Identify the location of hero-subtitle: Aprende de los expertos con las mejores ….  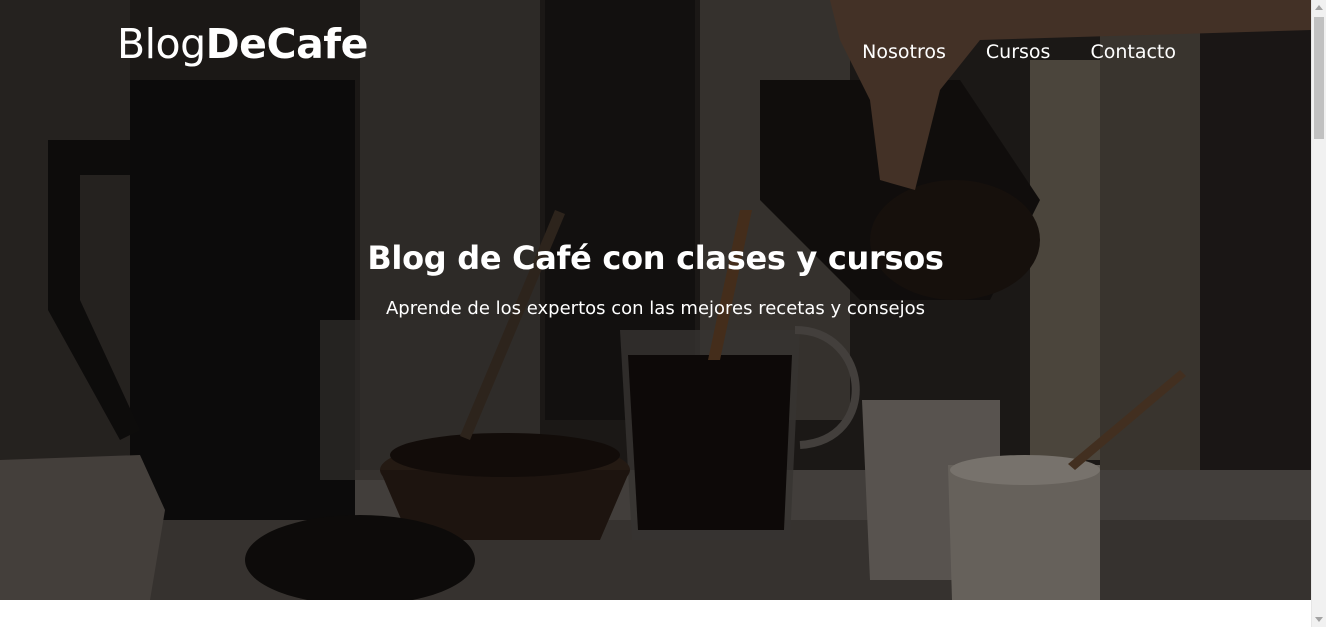
(655, 308).